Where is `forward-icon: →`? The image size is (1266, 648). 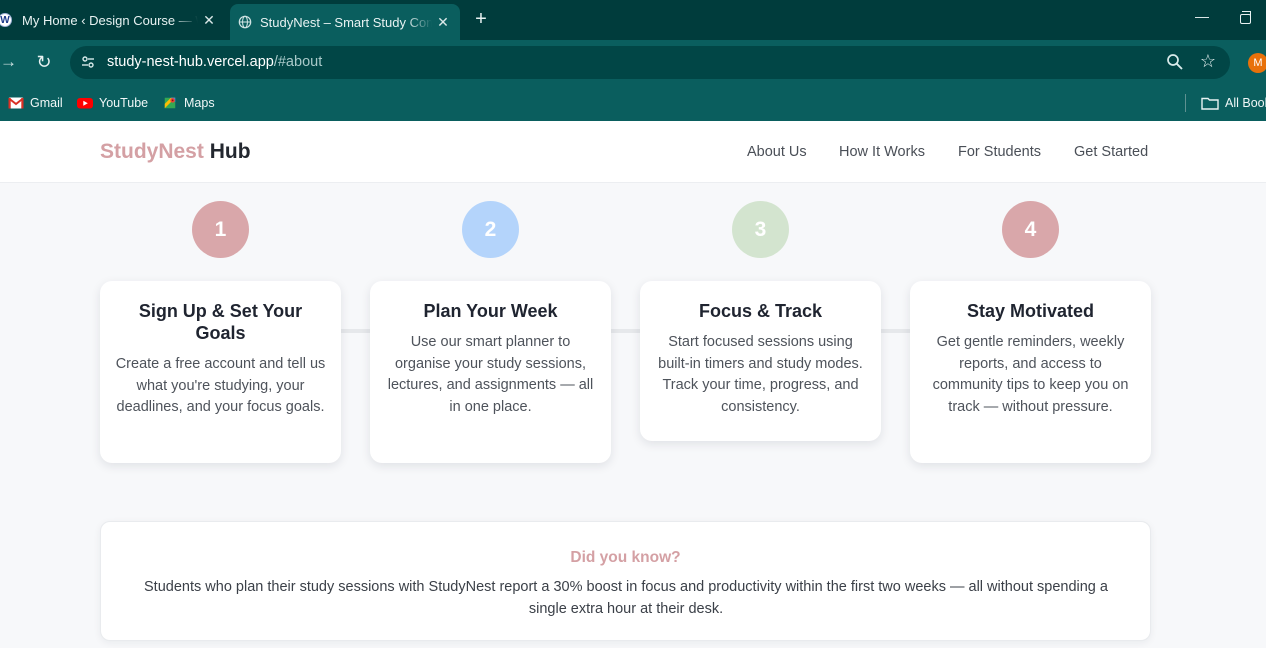 forward-icon: → is located at coordinates (9, 62).